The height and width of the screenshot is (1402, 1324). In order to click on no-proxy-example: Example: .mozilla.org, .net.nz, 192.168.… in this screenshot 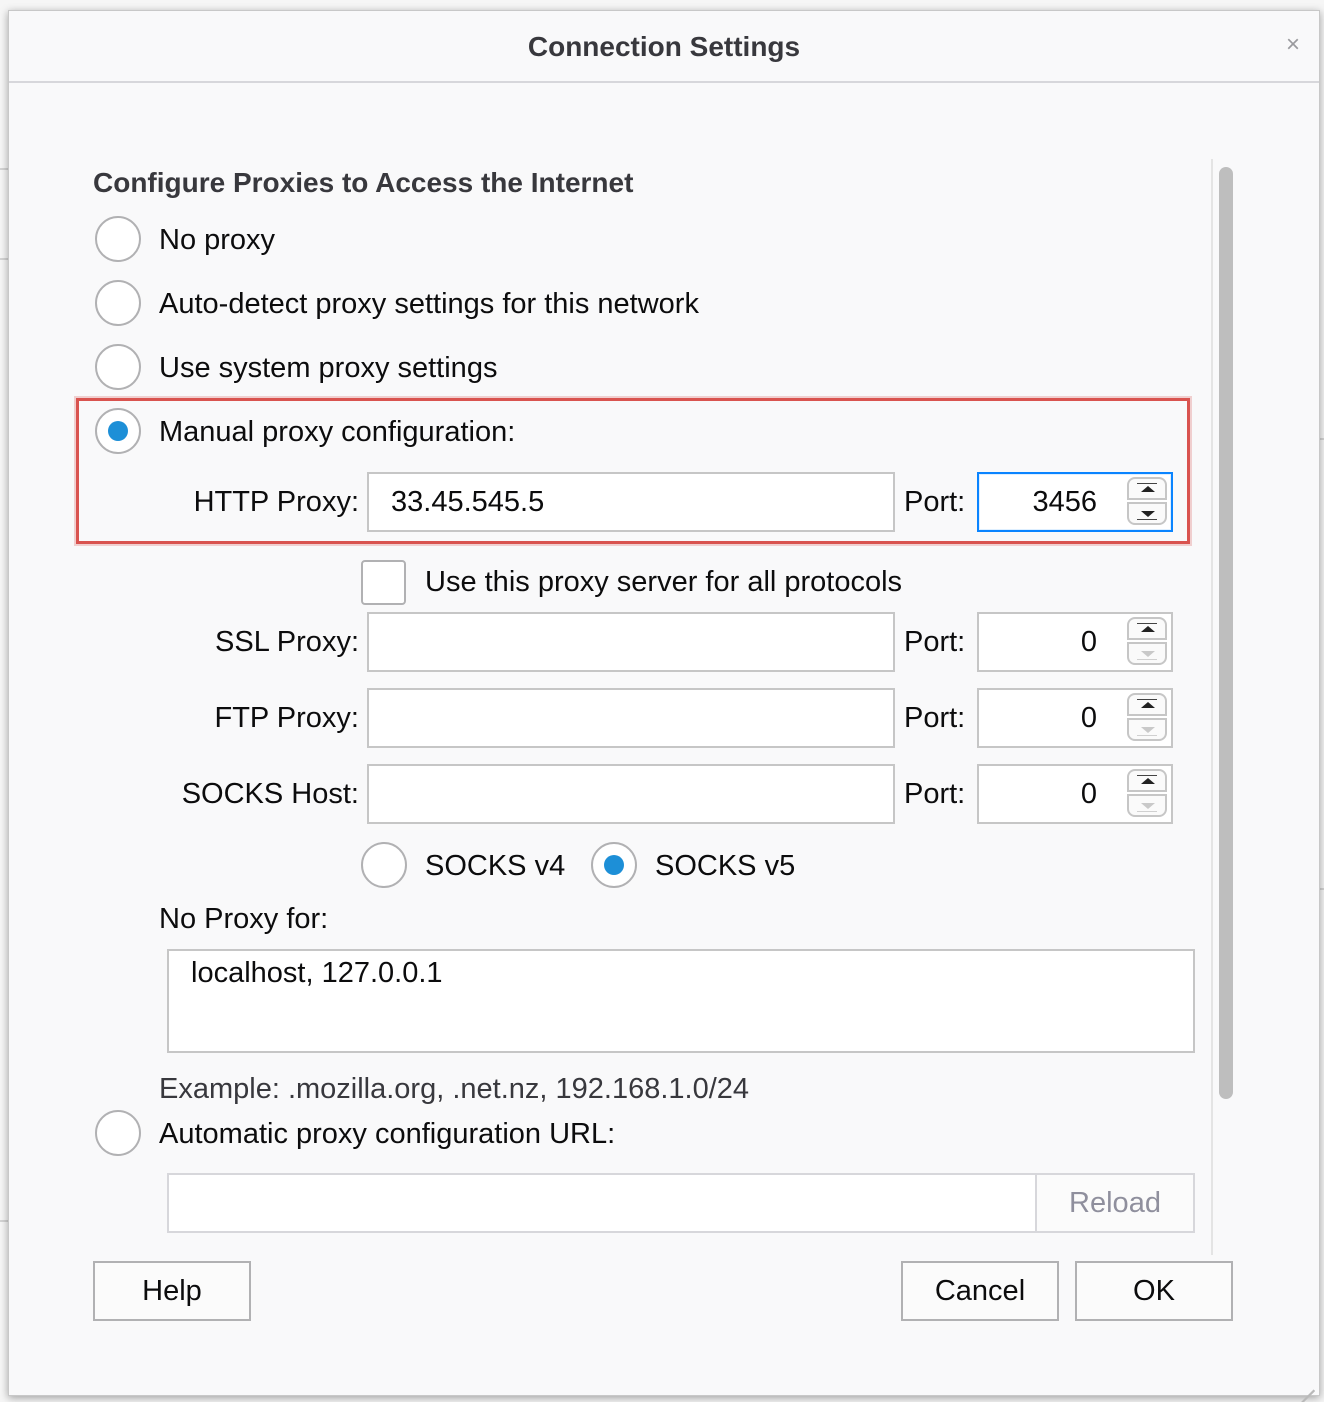, I will do `click(454, 1089)`.